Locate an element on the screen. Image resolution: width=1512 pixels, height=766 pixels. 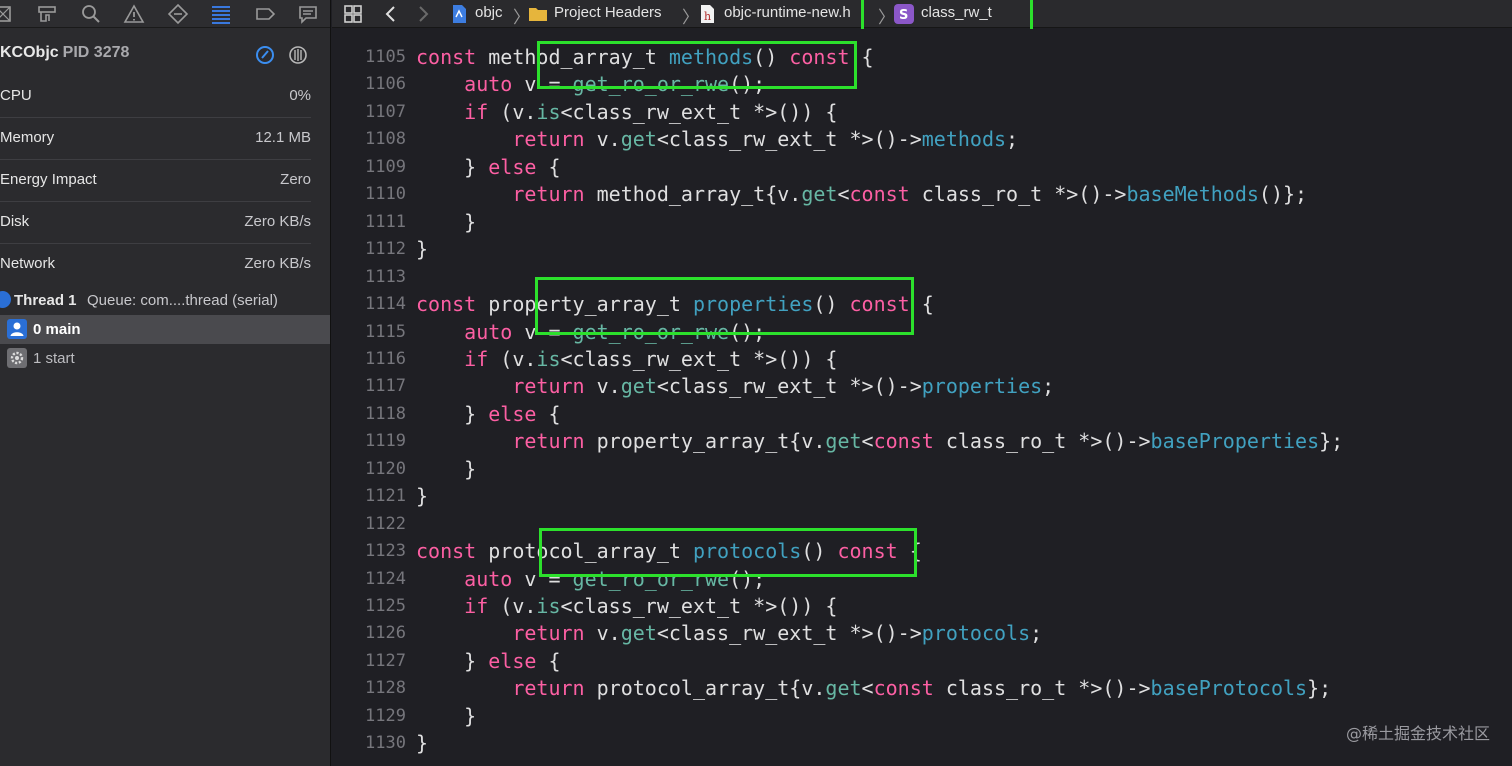
code-line: 1130} is located at coordinates (922, 744).